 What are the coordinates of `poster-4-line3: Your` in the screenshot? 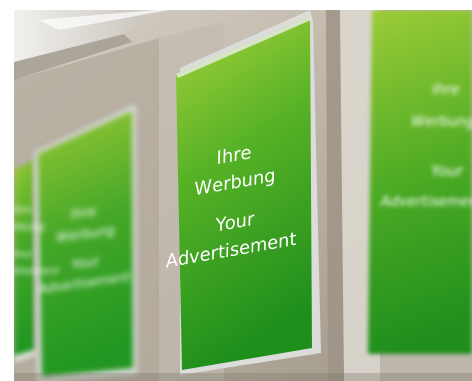 It's located at (447, 171).